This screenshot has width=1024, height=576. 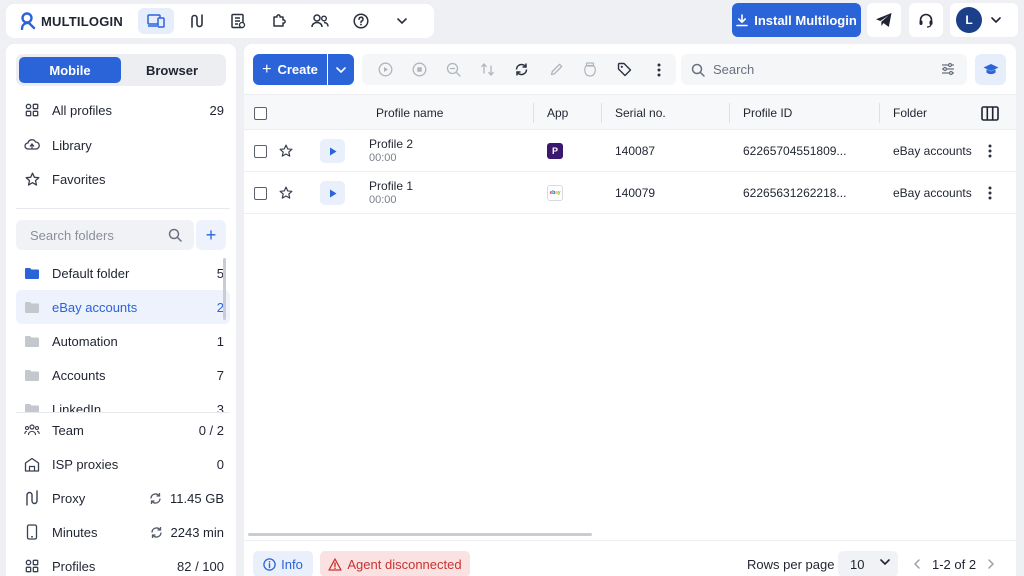 I want to click on automation-icon, so click(x=197, y=21).